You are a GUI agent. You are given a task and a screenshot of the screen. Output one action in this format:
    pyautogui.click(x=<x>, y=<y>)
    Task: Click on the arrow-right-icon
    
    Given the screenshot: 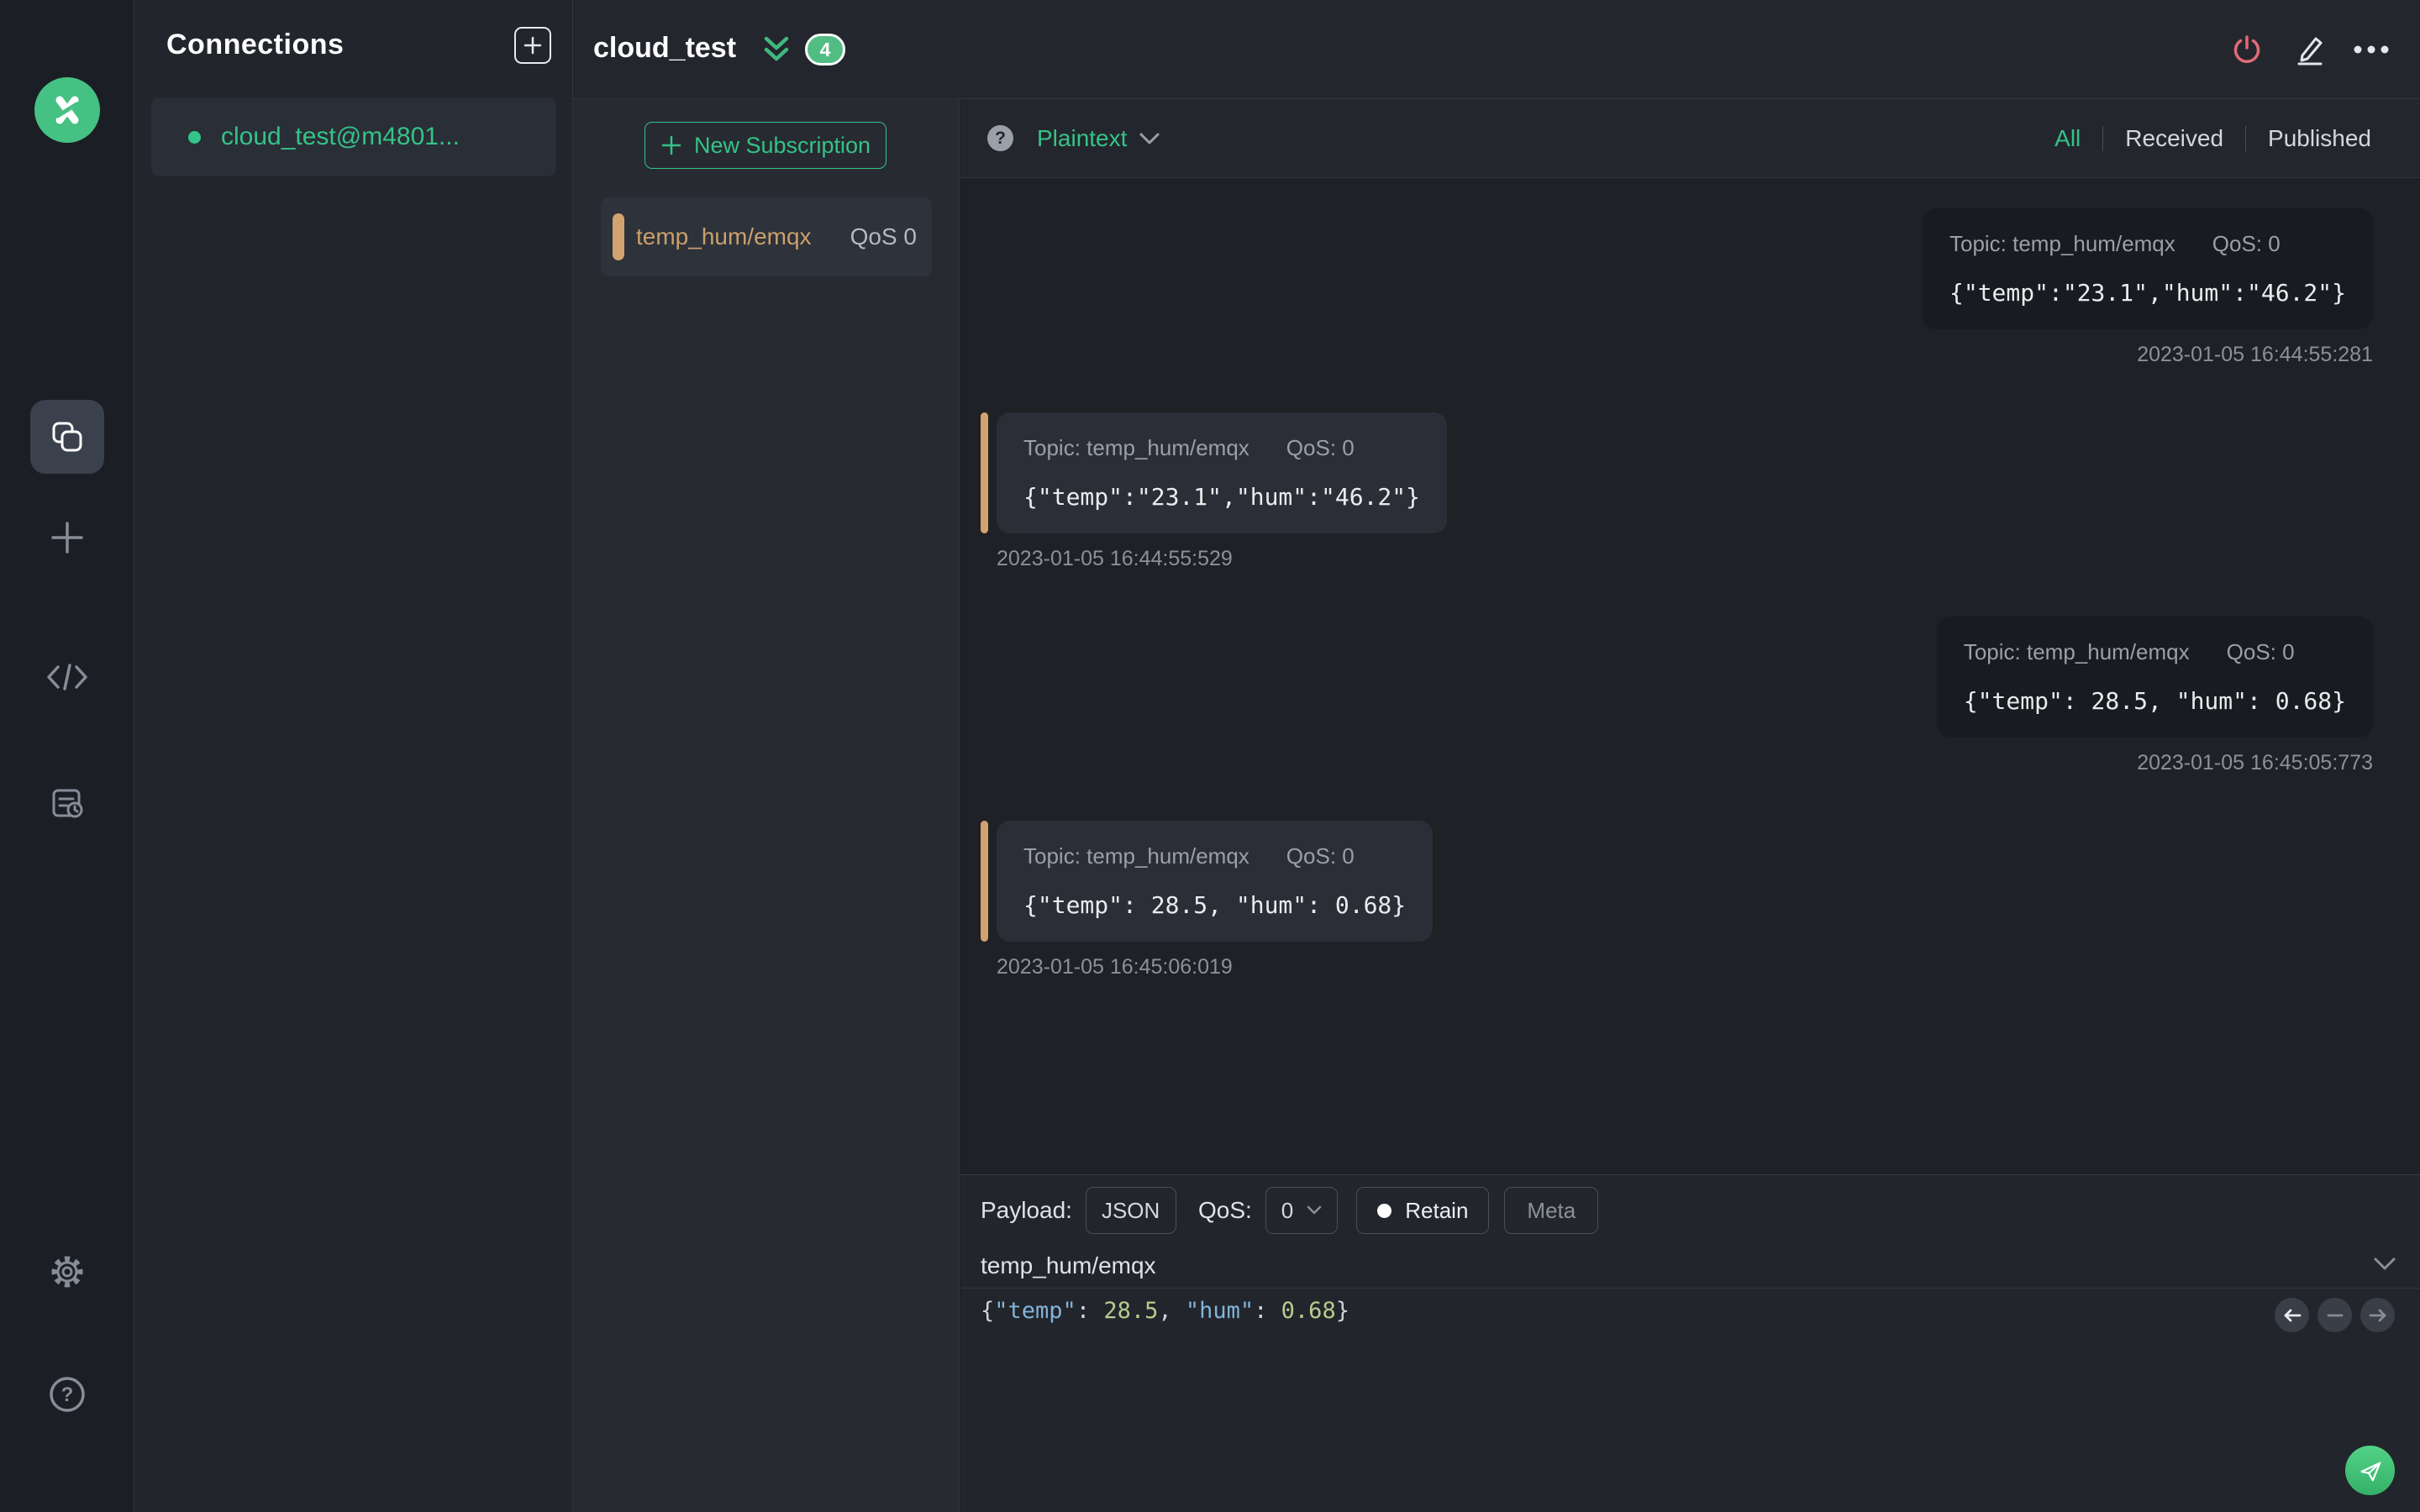 What is the action you would take?
    pyautogui.click(x=2377, y=1315)
    